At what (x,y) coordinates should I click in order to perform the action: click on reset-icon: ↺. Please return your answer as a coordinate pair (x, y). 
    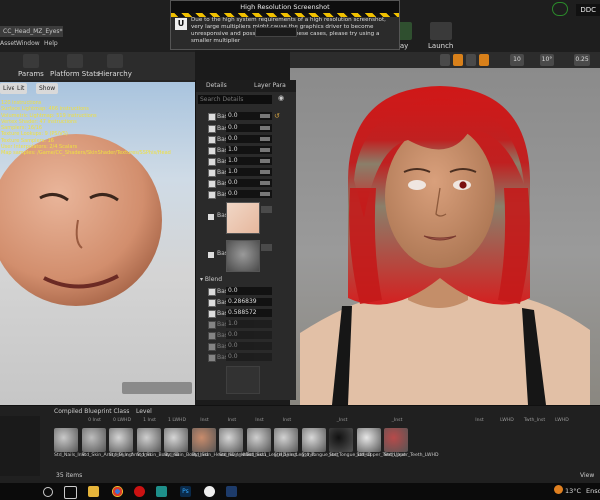
    Looking at the image, I should click on (277, 116).